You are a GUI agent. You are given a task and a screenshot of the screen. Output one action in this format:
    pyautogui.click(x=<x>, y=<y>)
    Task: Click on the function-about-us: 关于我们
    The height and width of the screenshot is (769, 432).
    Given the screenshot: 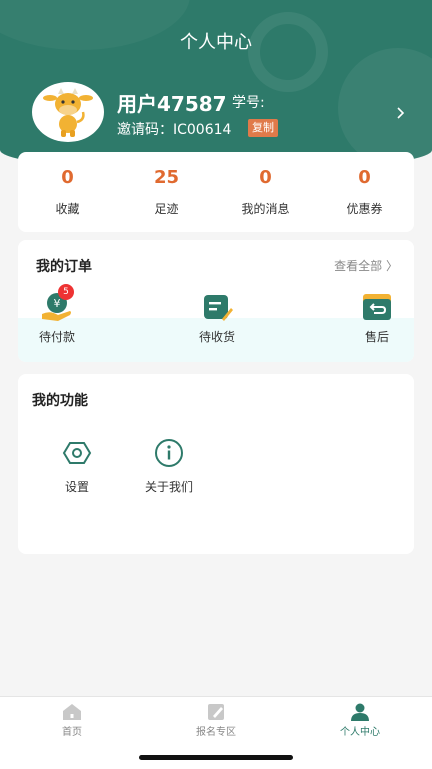 What is the action you would take?
    pyautogui.click(x=169, y=466)
    